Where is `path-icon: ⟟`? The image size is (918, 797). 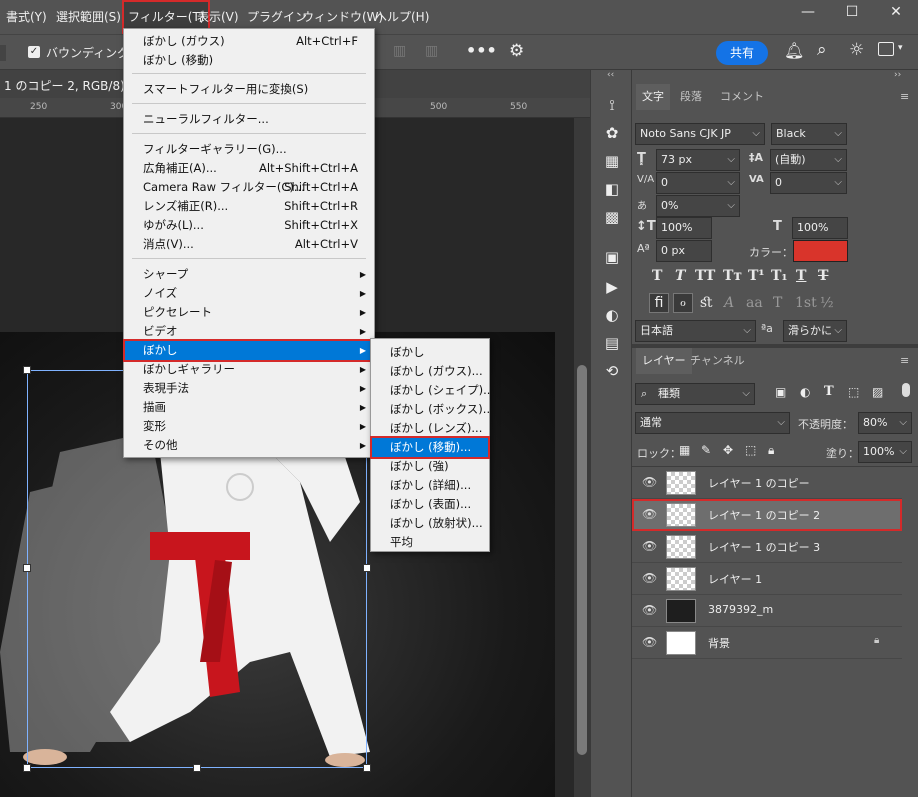 path-icon: ⟟ is located at coordinates (612, 105).